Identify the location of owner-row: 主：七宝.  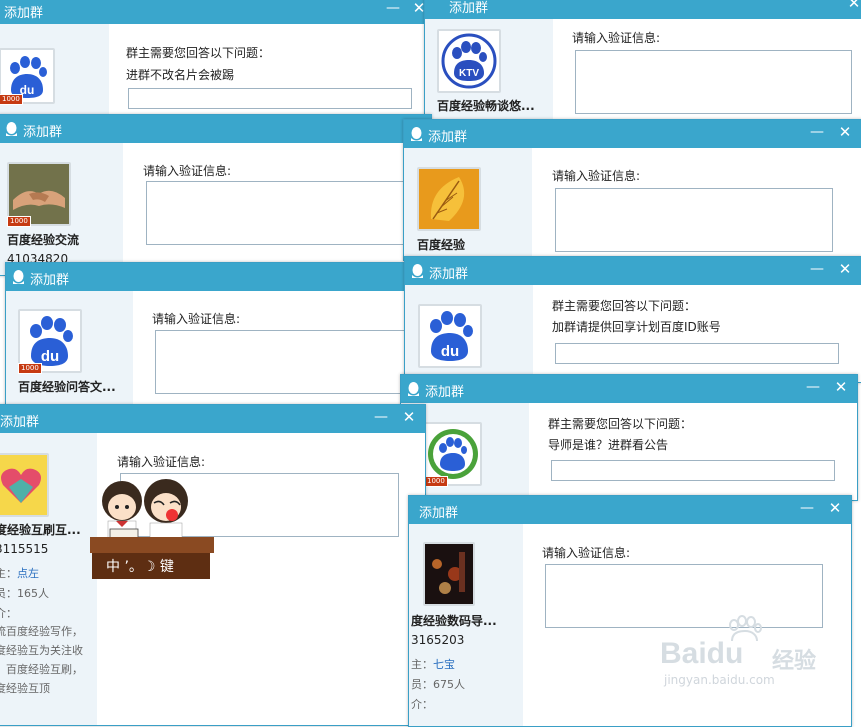
(433, 664).